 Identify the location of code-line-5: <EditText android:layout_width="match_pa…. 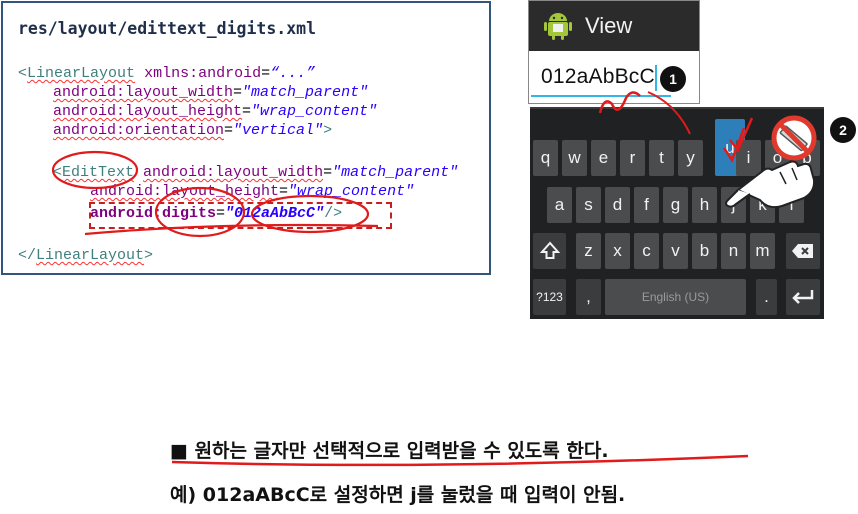
(256, 172).